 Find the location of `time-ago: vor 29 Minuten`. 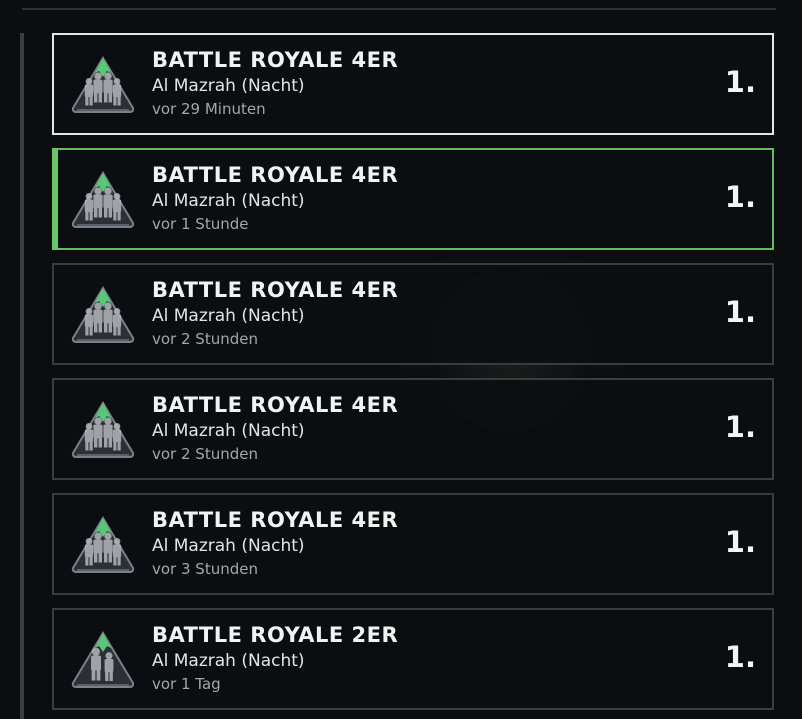

time-ago: vor 29 Minuten is located at coordinates (209, 109).